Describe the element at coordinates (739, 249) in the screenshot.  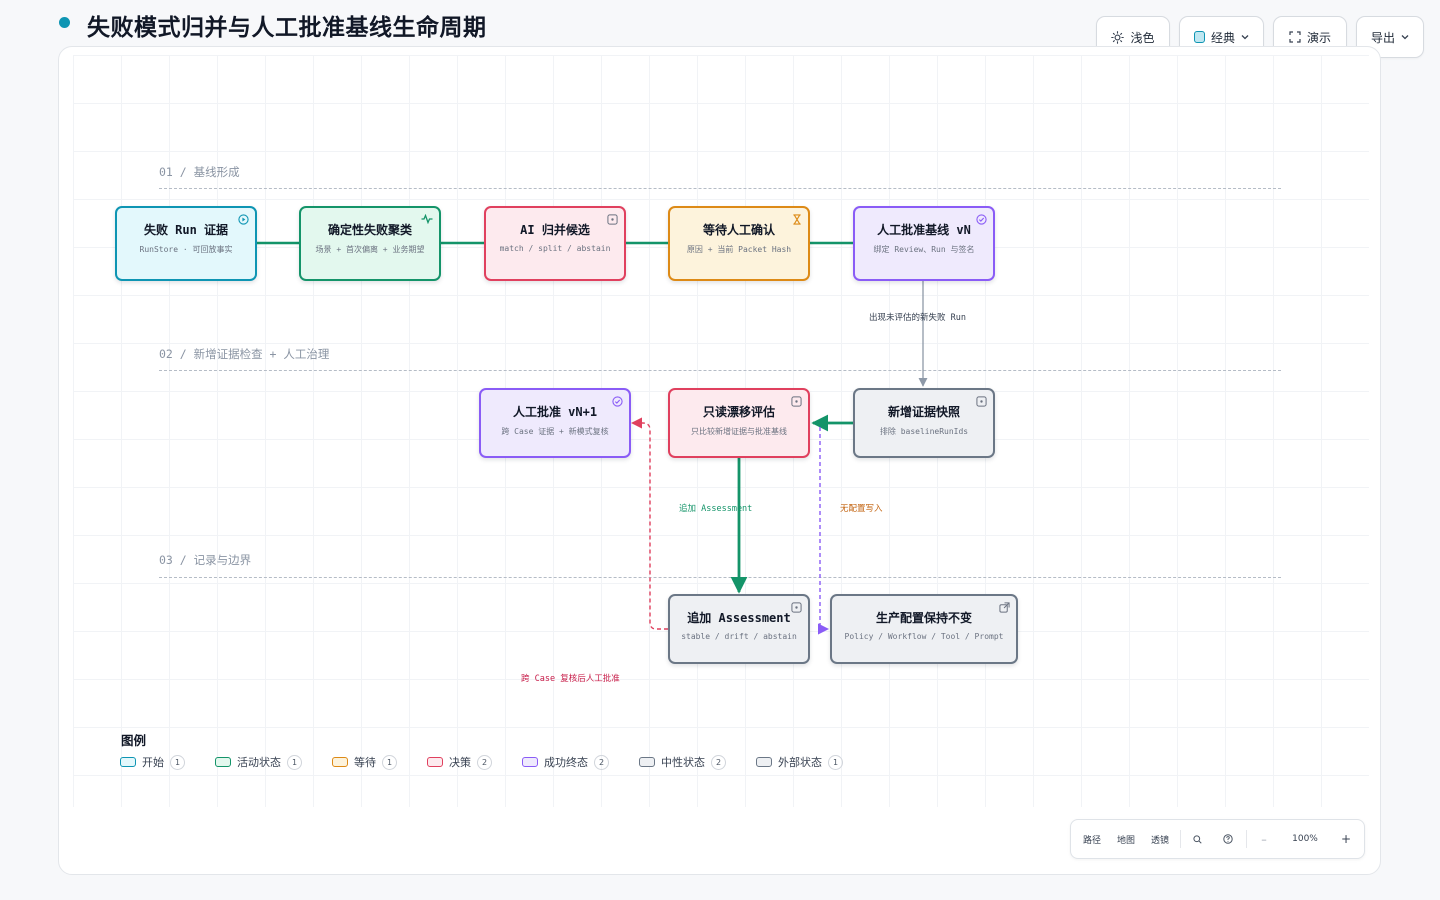
I see `node-subtitle: 原因 + 当前 Packet Hash` at that location.